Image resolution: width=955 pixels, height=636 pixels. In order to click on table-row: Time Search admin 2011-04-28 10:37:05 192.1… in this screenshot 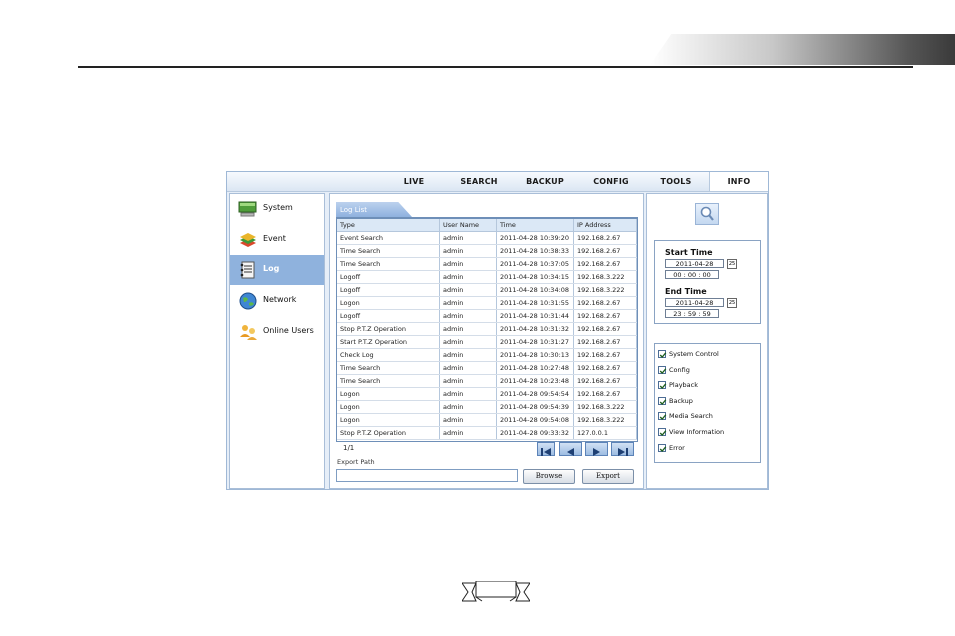, I will do `click(487, 264)`.